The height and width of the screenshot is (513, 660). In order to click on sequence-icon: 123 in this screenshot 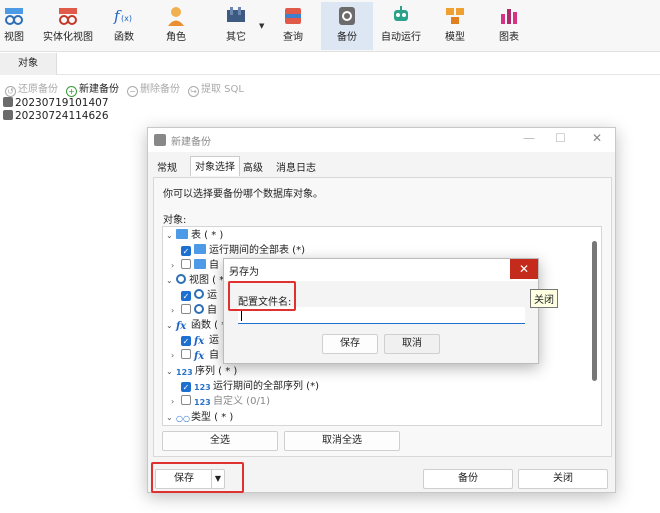, I will do `click(202, 402)`.